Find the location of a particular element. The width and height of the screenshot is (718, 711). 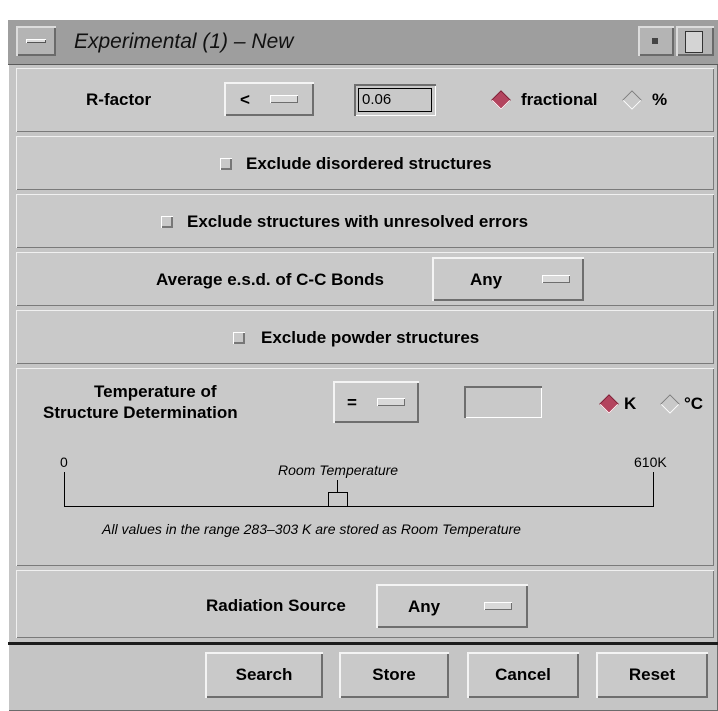

radiation-option-menu: Any is located at coordinates (452, 606).